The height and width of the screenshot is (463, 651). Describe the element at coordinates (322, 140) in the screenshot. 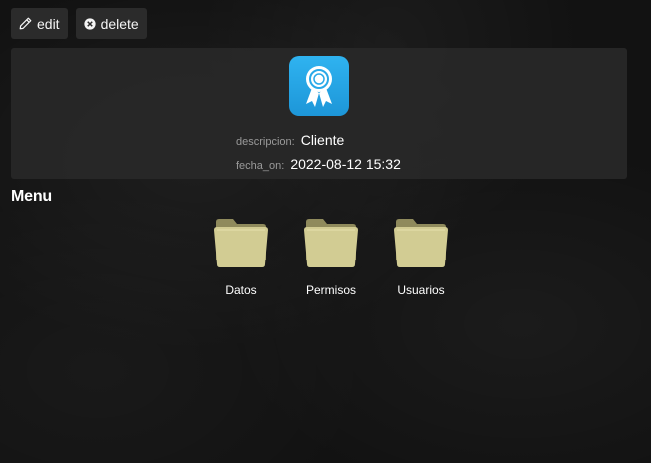

I see `field-value: Cliente` at that location.